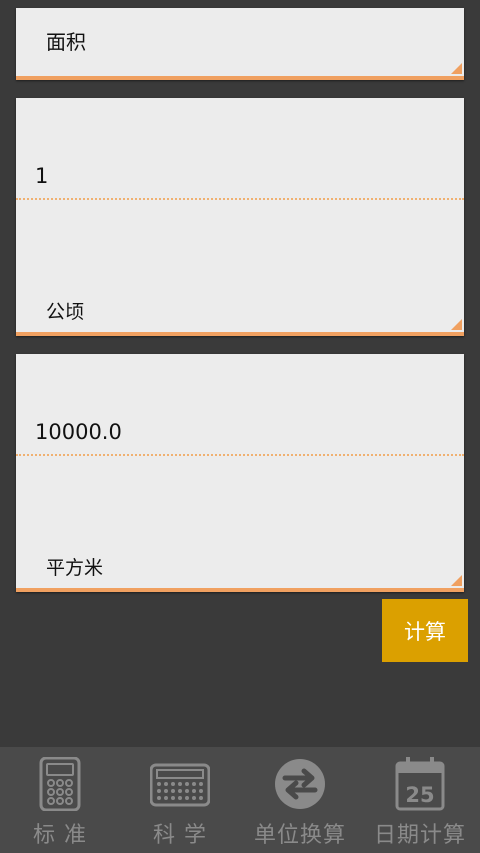 This screenshot has width=480, height=853. I want to click on tab-unit-conversion: 单位换算, so click(300, 800).